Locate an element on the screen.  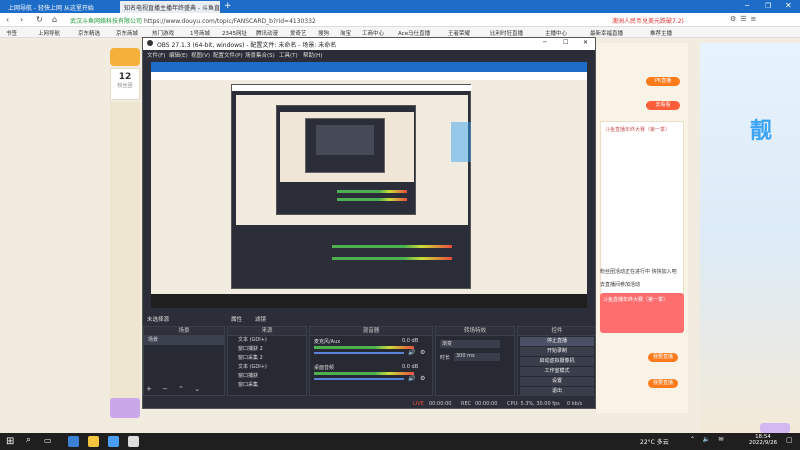
bookmark-item: 主播中心 is located at coordinates (556, 33).